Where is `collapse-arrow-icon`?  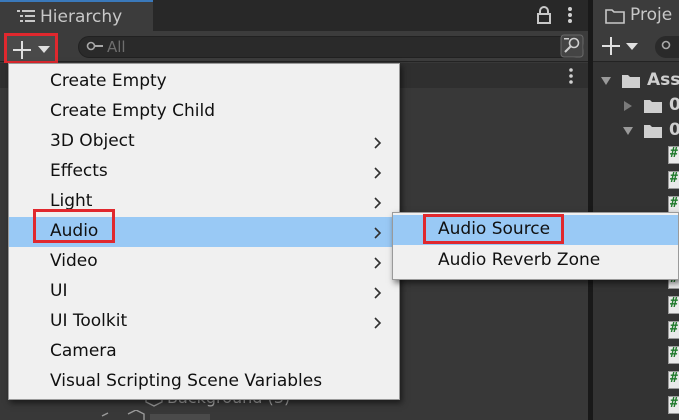
collapse-arrow-icon is located at coordinates (628, 106).